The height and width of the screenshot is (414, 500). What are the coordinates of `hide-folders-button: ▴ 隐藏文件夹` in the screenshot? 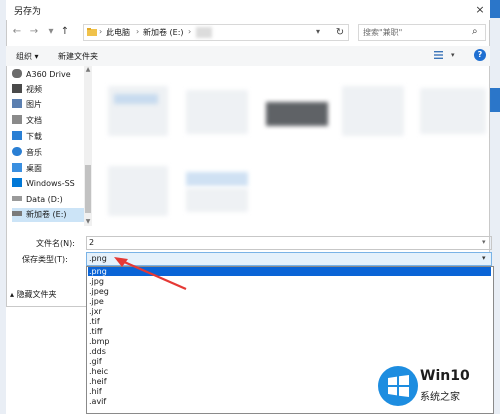 It's located at (33, 294).